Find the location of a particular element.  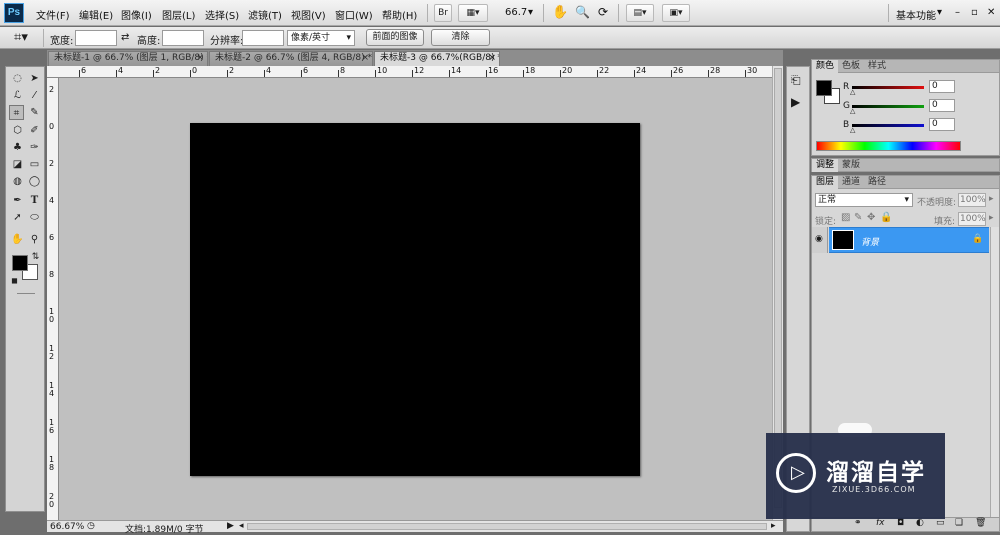

menu-help: 帮助(H) is located at coordinates (399, 14).